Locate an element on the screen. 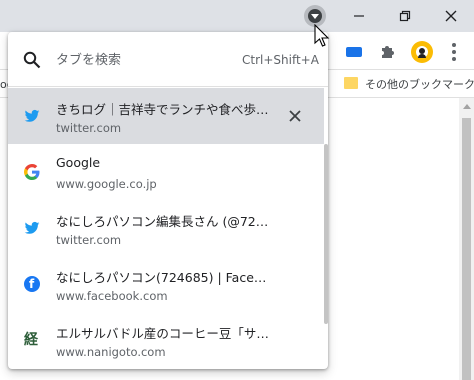  restore-button is located at coordinates (405, 16).